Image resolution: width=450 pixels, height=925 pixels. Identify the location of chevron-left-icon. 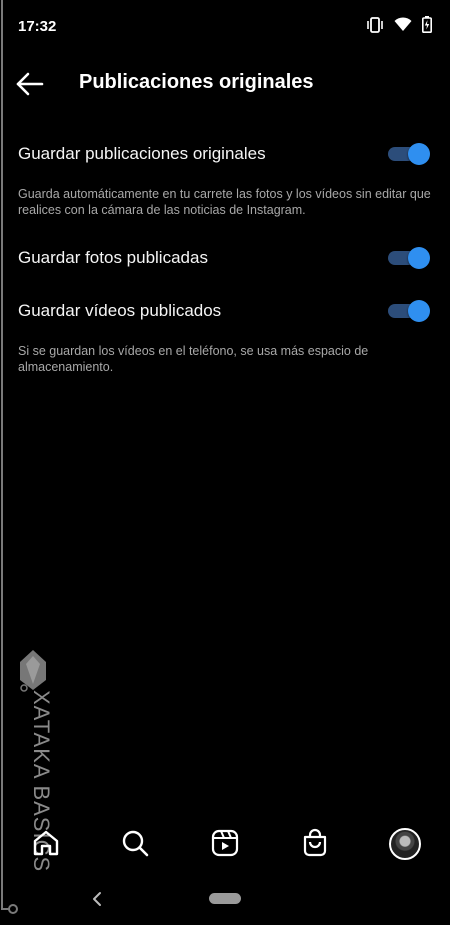
(97, 899).